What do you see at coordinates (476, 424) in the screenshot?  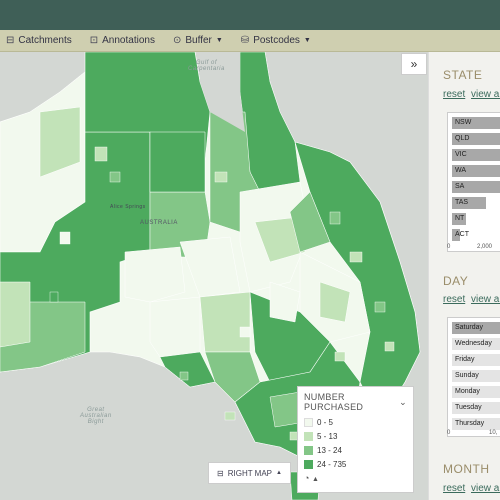 I see `day-bar-thursday: Thursday` at bounding box center [476, 424].